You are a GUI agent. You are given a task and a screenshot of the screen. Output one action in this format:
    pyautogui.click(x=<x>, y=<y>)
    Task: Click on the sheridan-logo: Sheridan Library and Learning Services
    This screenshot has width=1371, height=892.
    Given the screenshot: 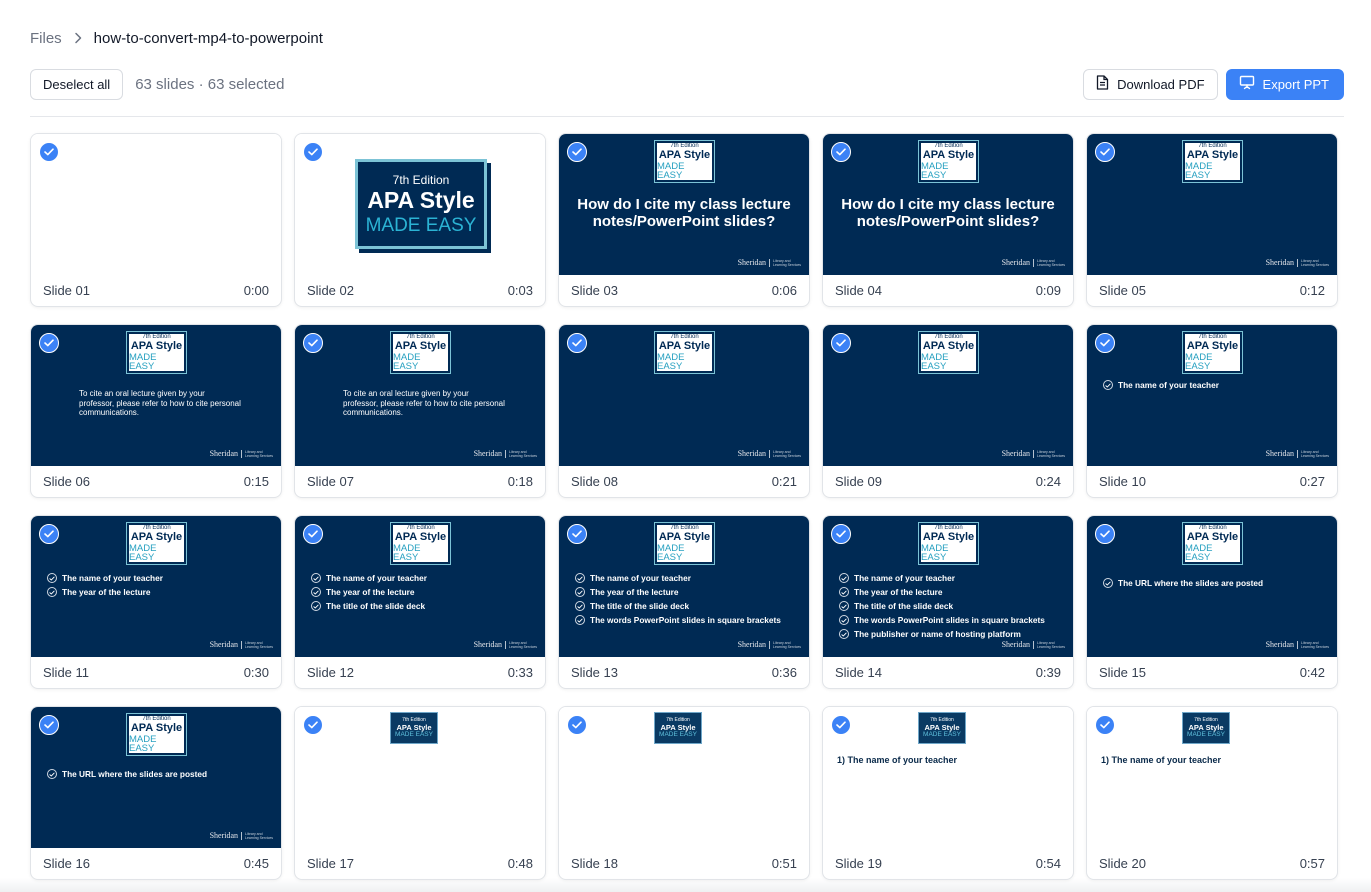 What is the action you would take?
    pyautogui.click(x=1033, y=644)
    